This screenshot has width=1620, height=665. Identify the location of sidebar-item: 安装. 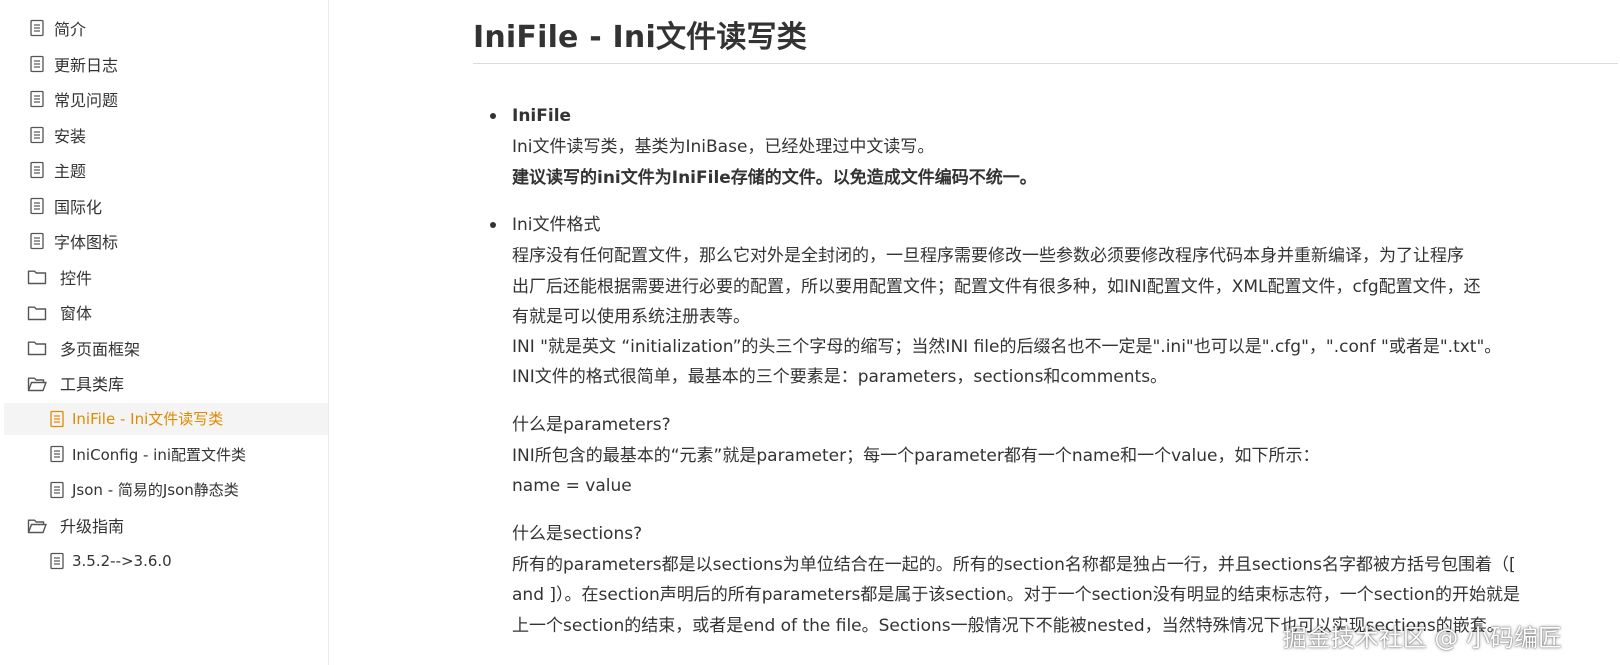
(166, 135).